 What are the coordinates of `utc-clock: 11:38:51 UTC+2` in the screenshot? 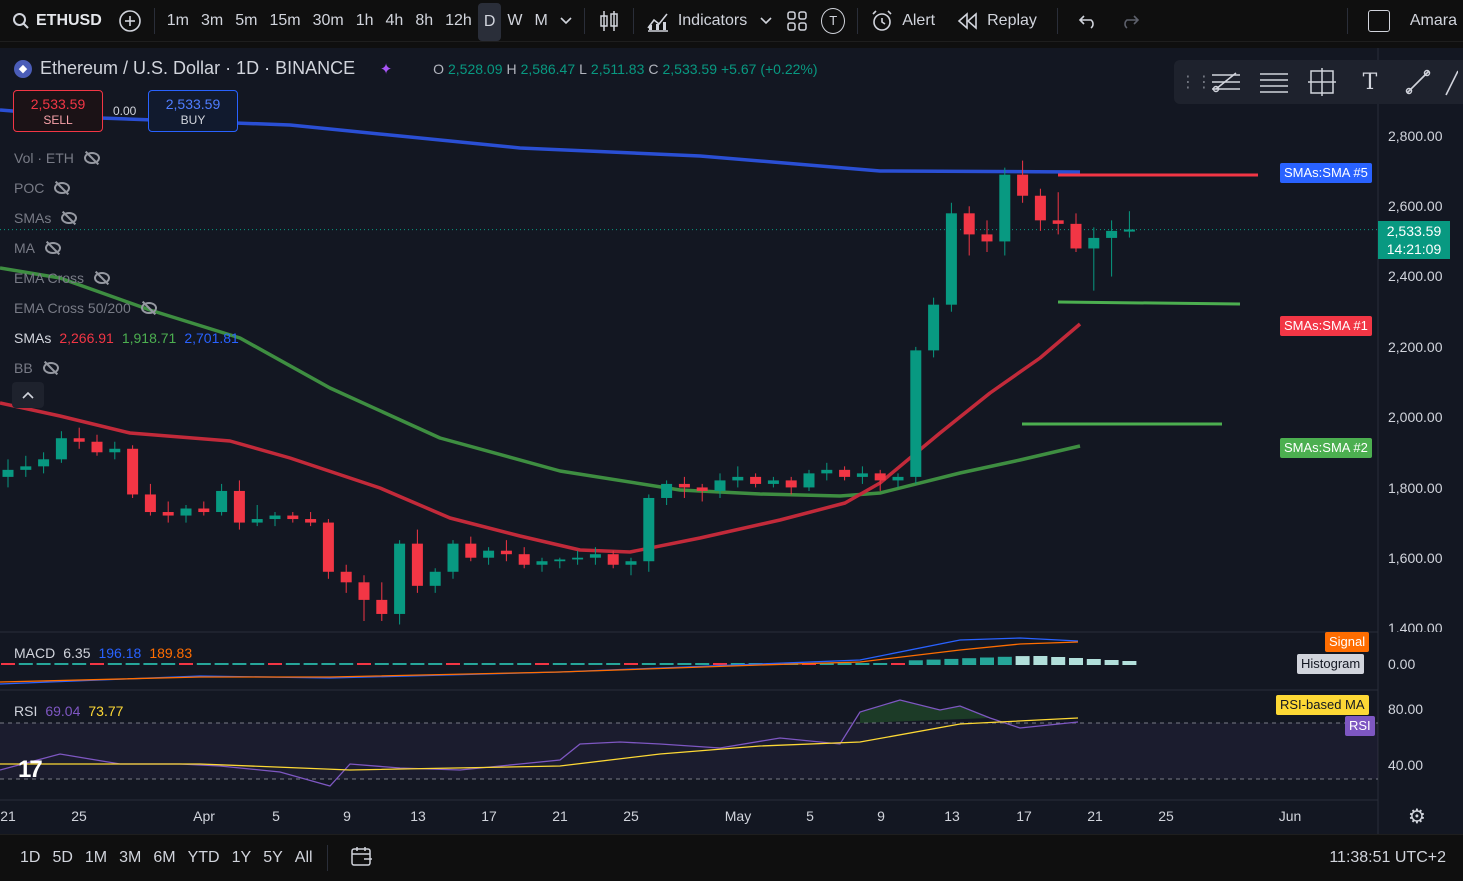 It's located at (1387, 858).